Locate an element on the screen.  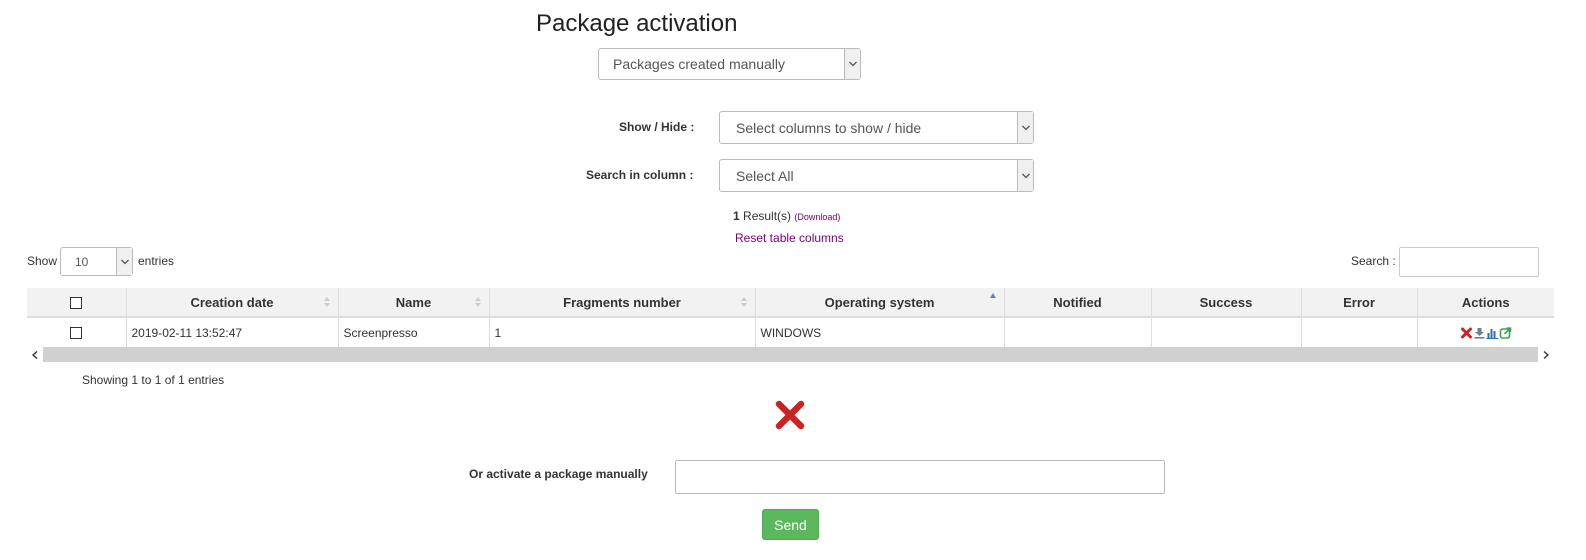
col-os-label: Operating system is located at coordinates (879, 302).